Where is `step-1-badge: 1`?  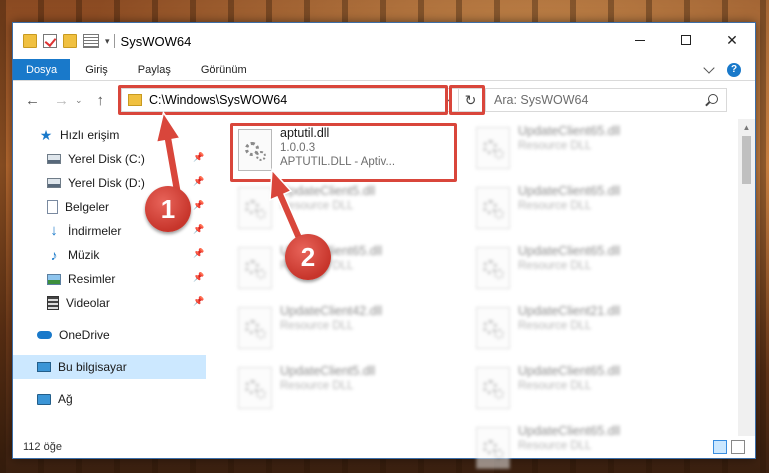
step-1-badge: 1 is located at coordinates (168, 209).